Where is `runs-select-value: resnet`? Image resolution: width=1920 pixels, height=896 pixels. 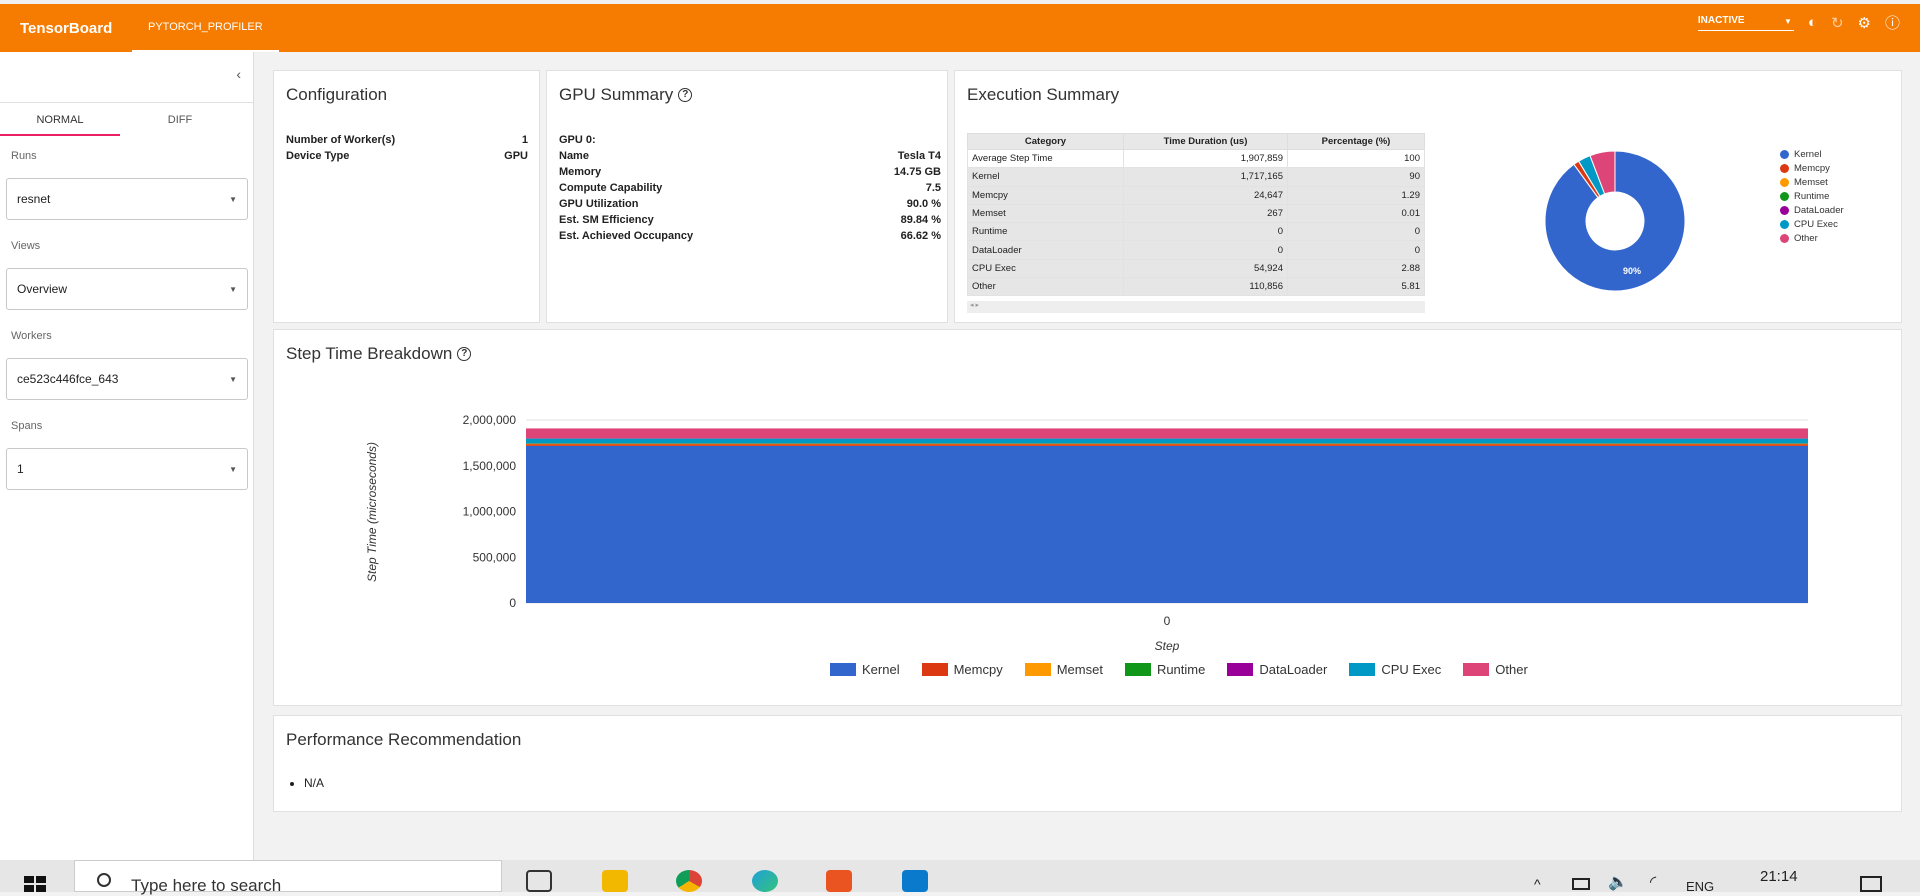 runs-select-value: resnet is located at coordinates (34, 199).